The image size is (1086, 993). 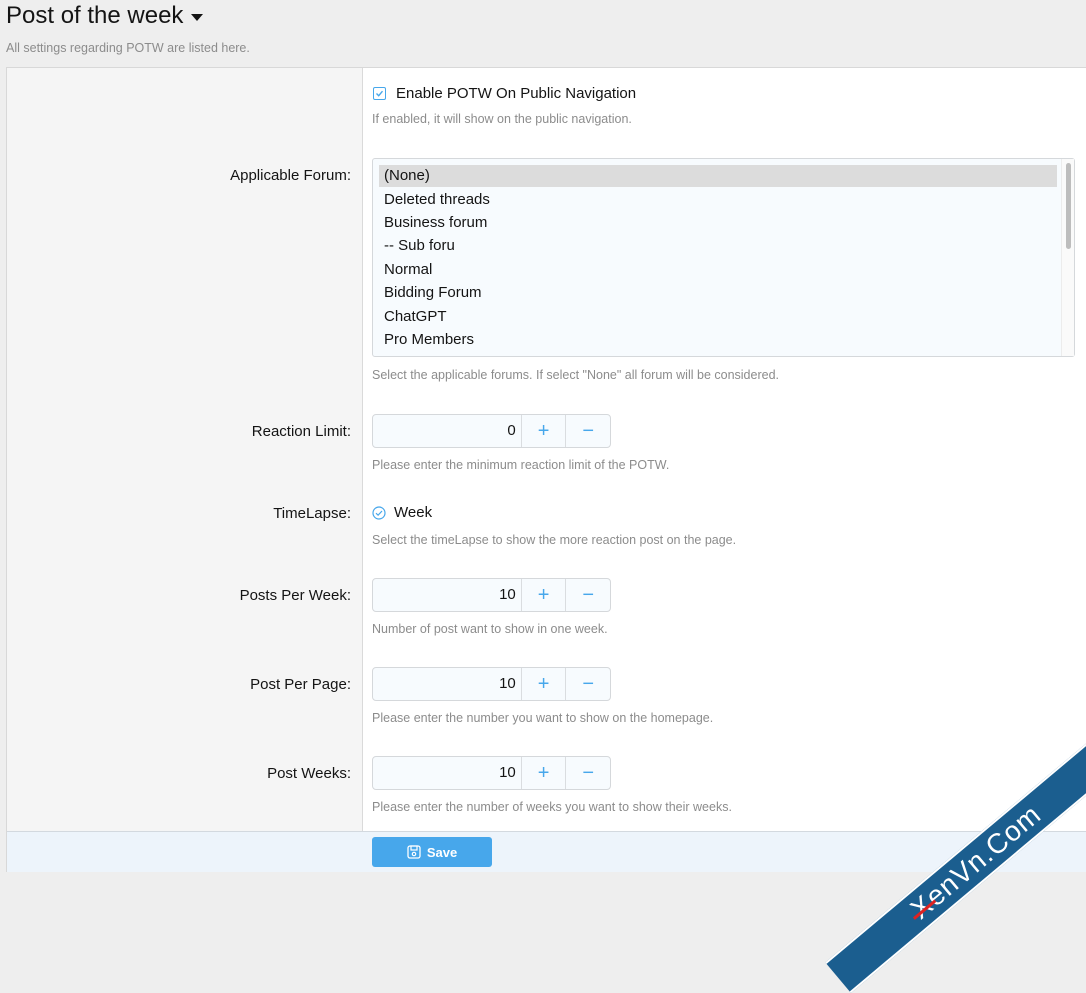 What do you see at coordinates (1067, 257) in the screenshot?
I see `listbox-scrollbar` at bounding box center [1067, 257].